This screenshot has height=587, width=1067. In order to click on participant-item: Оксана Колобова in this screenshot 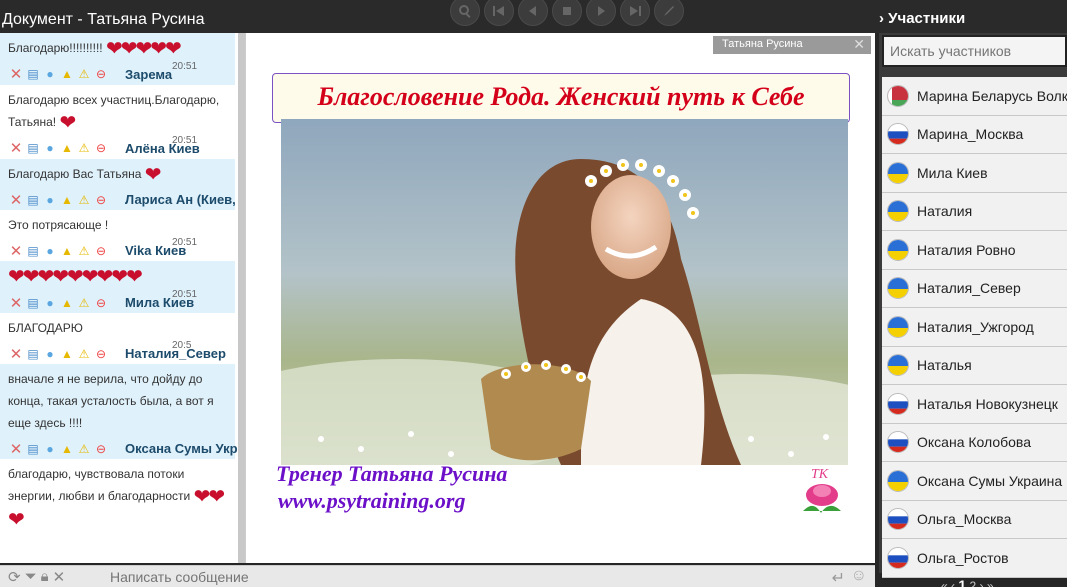, I will do `click(974, 442)`.